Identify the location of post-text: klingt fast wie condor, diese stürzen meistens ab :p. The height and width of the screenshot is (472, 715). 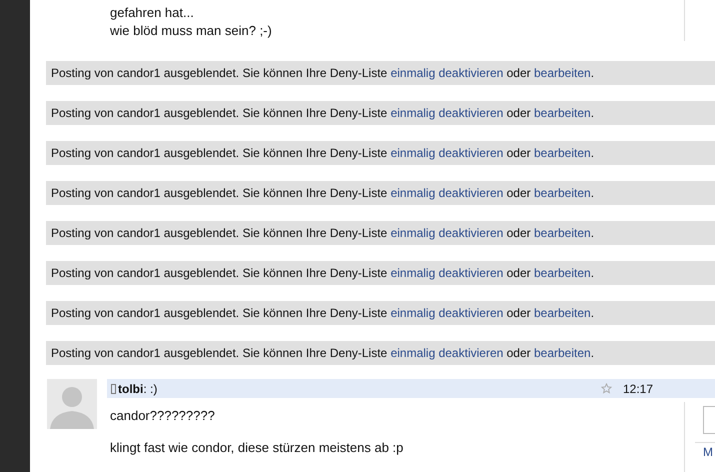
(257, 448).